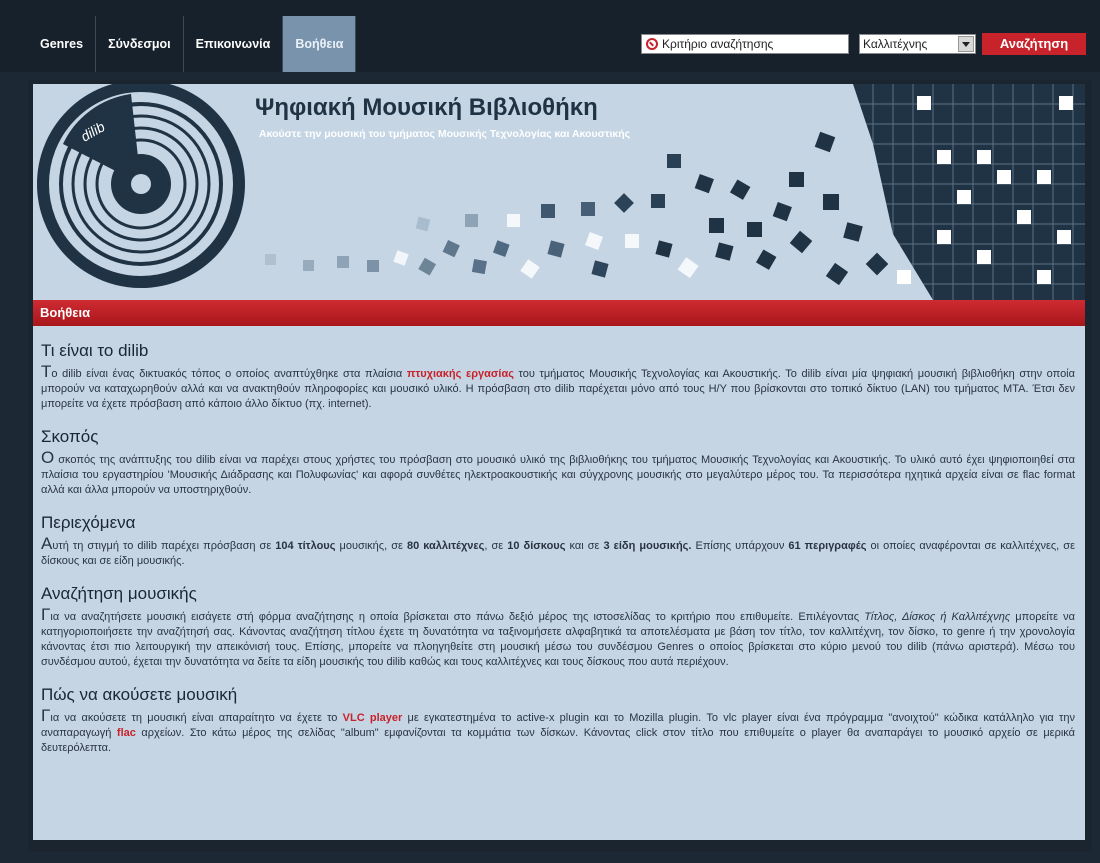  Describe the element at coordinates (558, 437) in the screenshot. I see `section-heading: Σκοπός` at that location.